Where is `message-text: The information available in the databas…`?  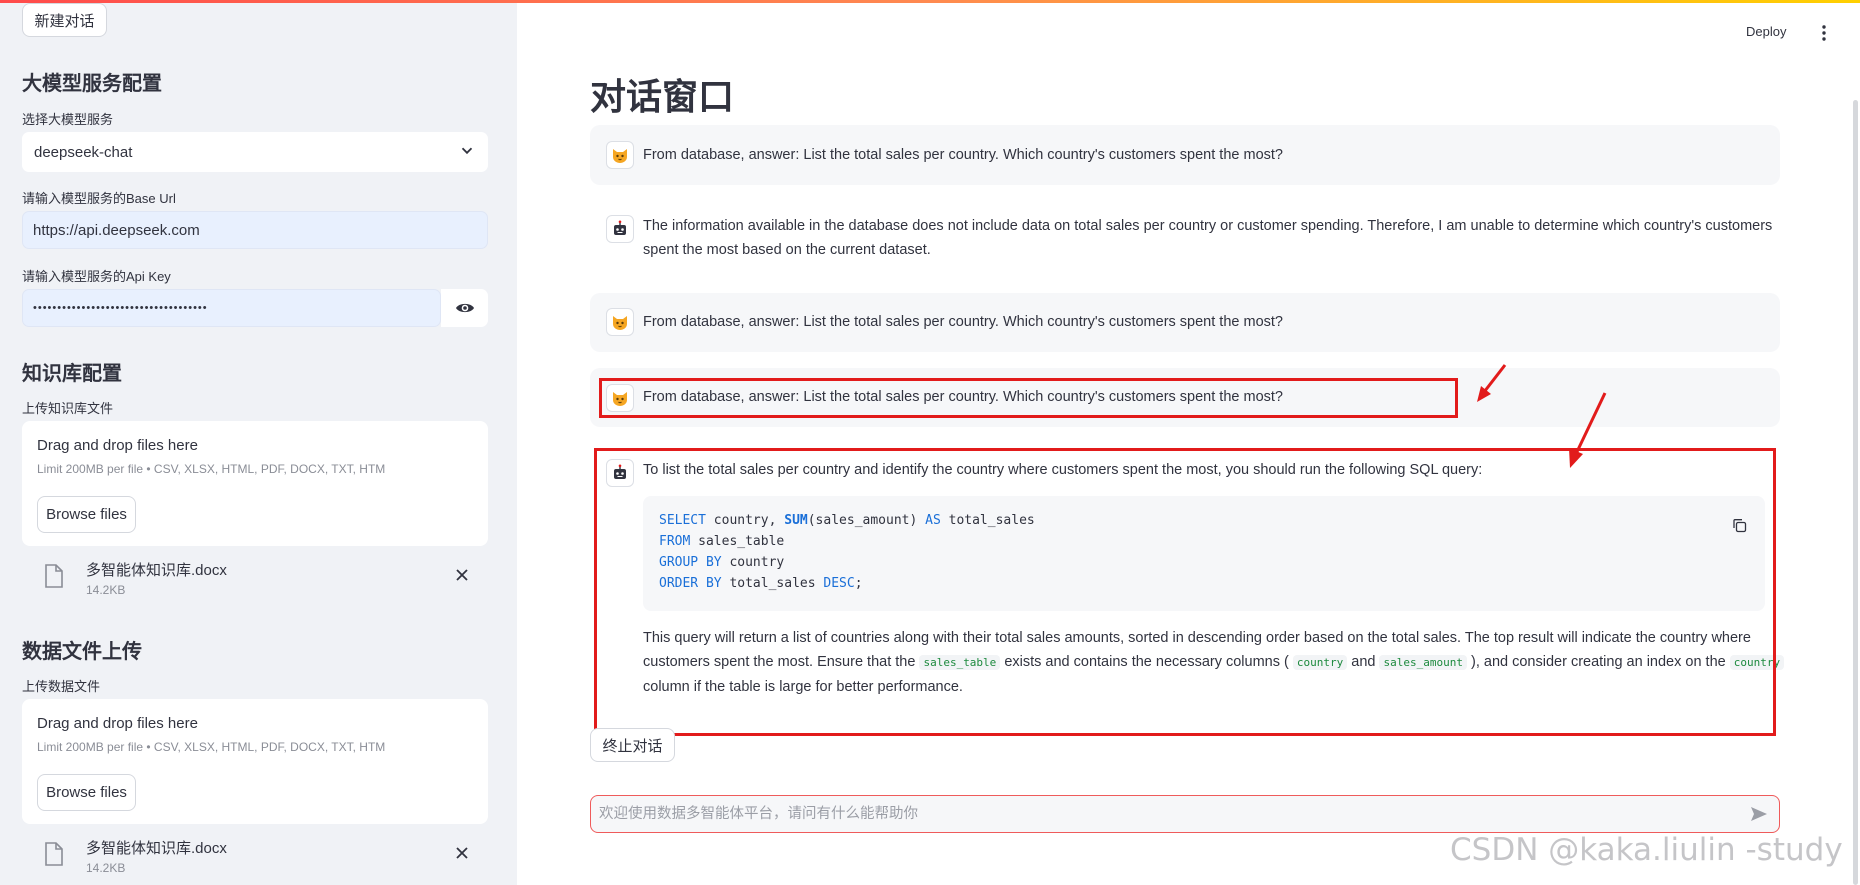 message-text: The information available in the databas… is located at coordinates (1207, 238).